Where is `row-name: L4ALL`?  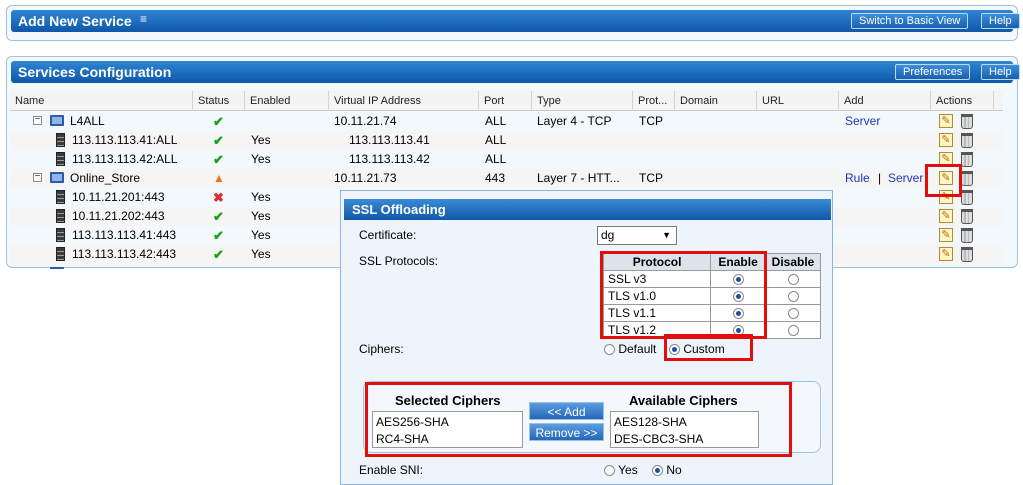 row-name: L4ALL is located at coordinates (87, 121).